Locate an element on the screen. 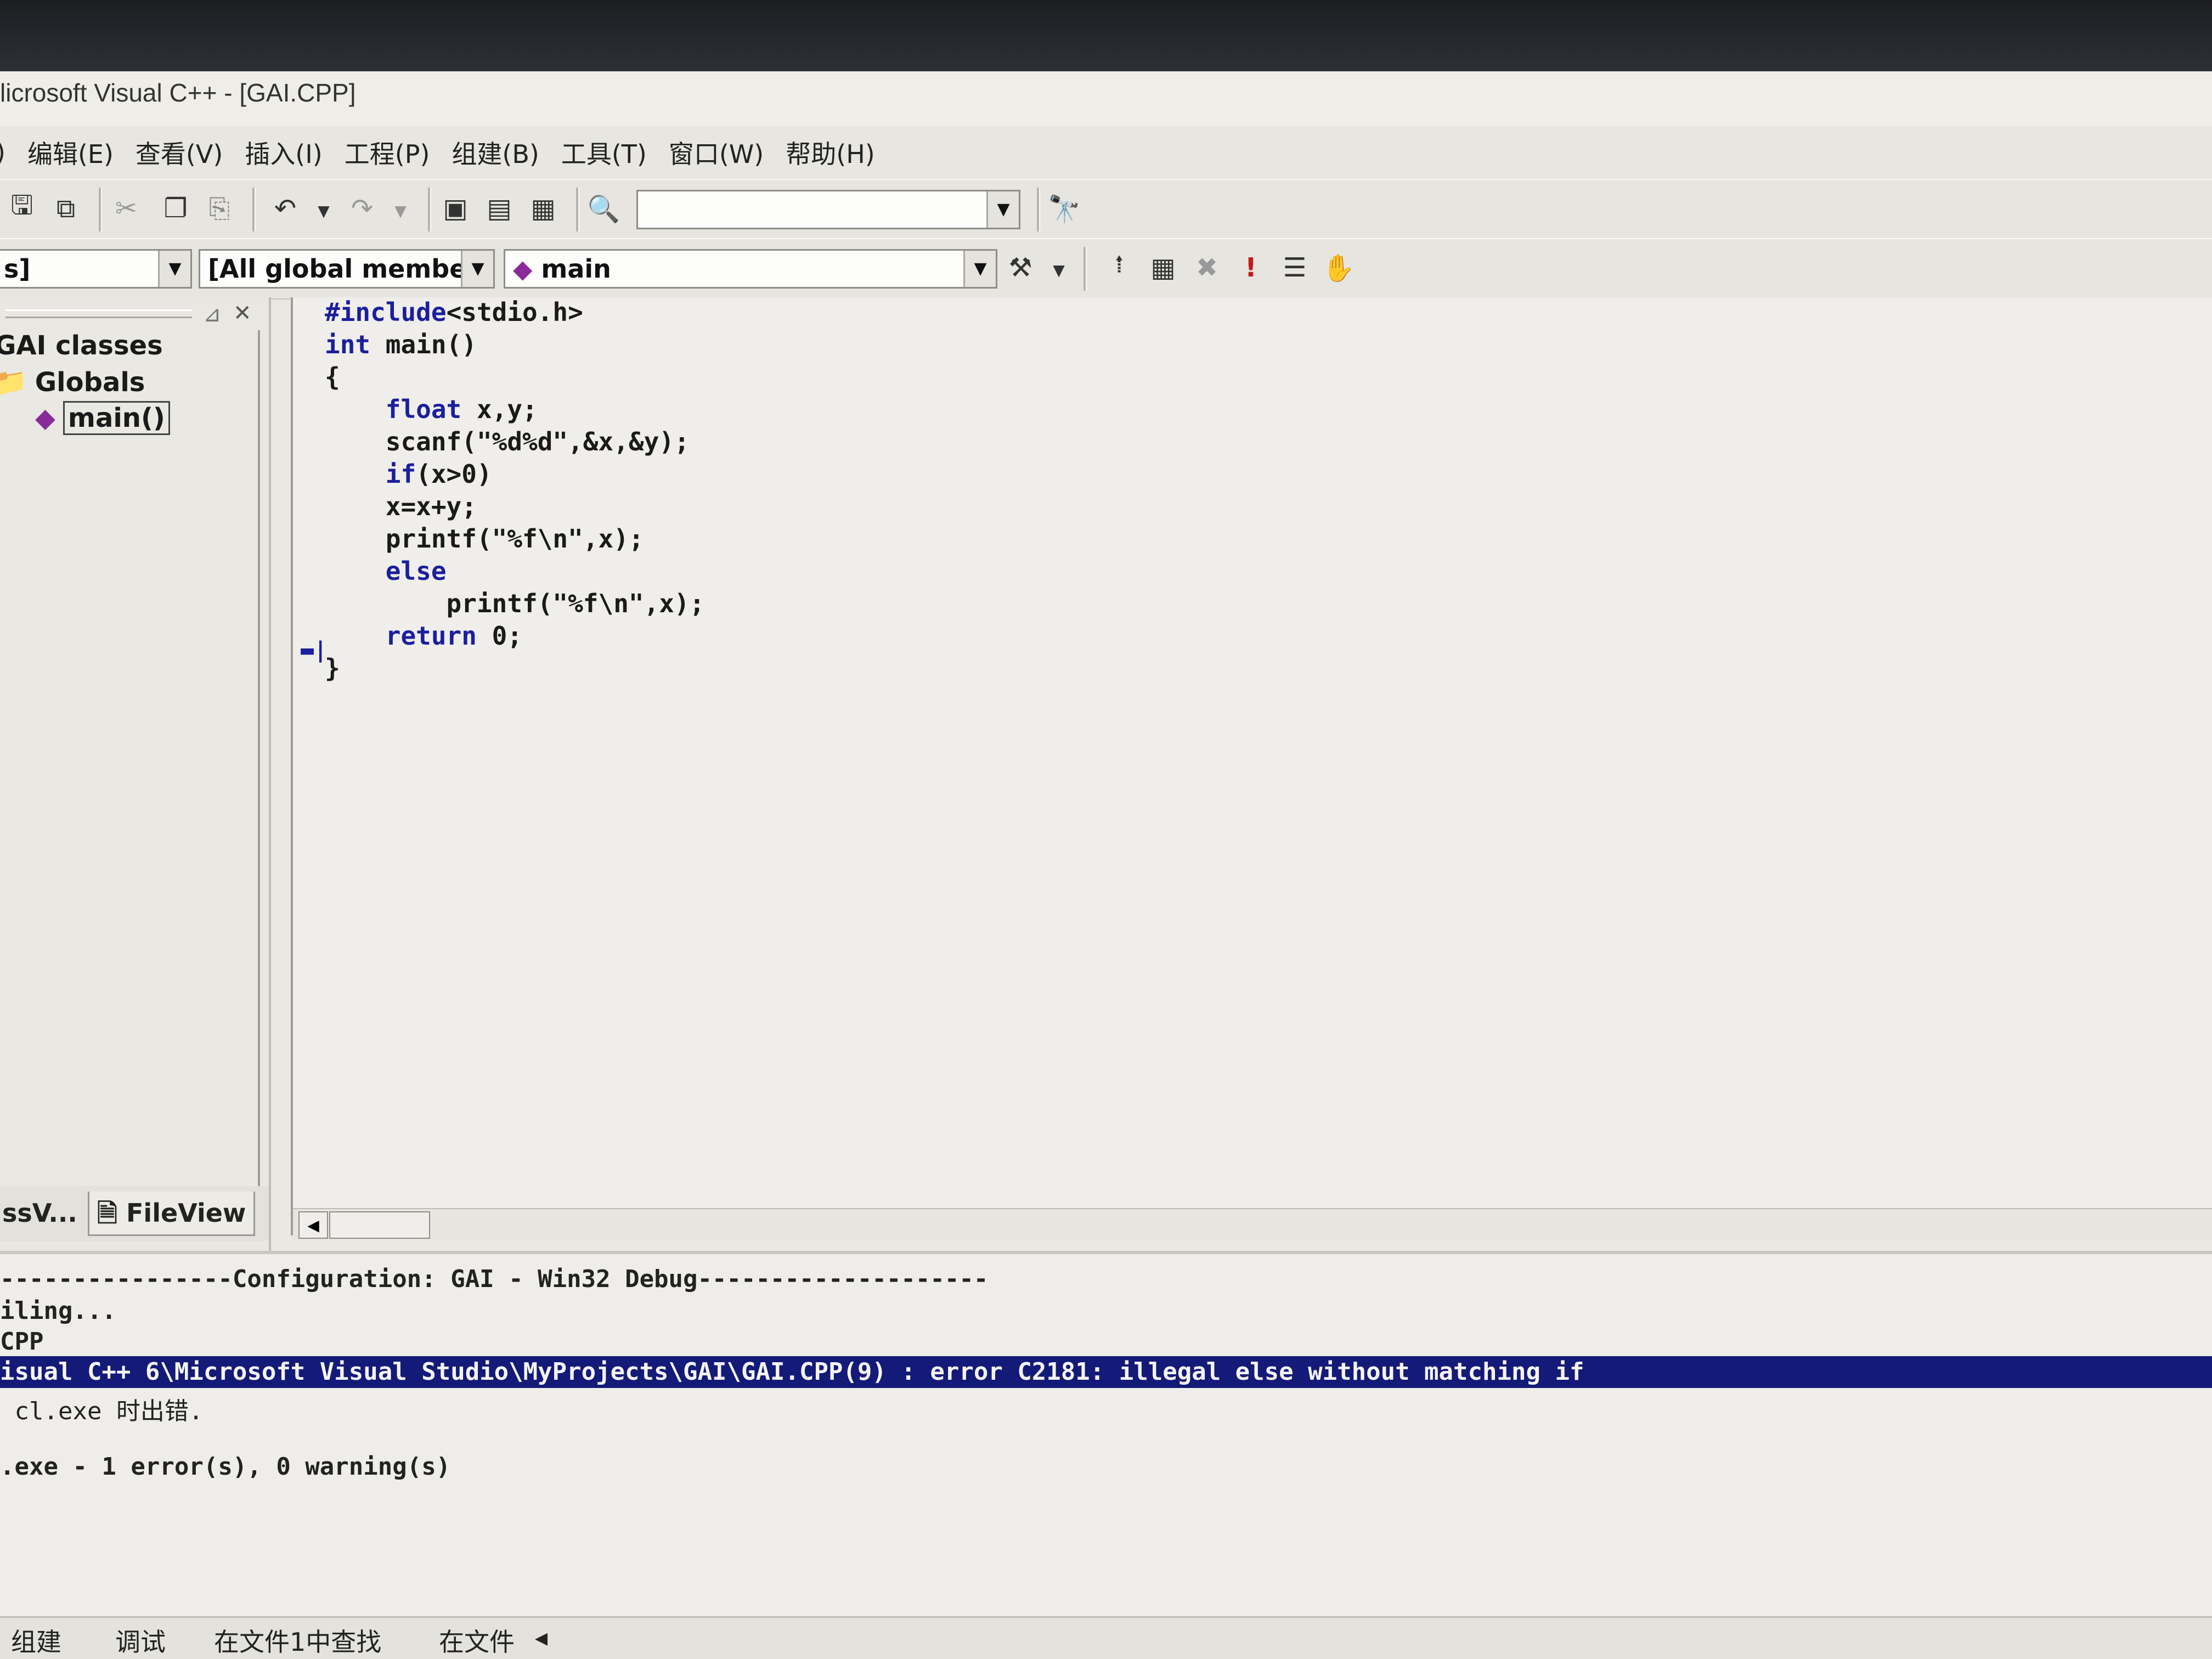 Image resolution: width=2212 pixels, height=1659 pixels. monitor-bezel is located at coordinates (1106, 36).